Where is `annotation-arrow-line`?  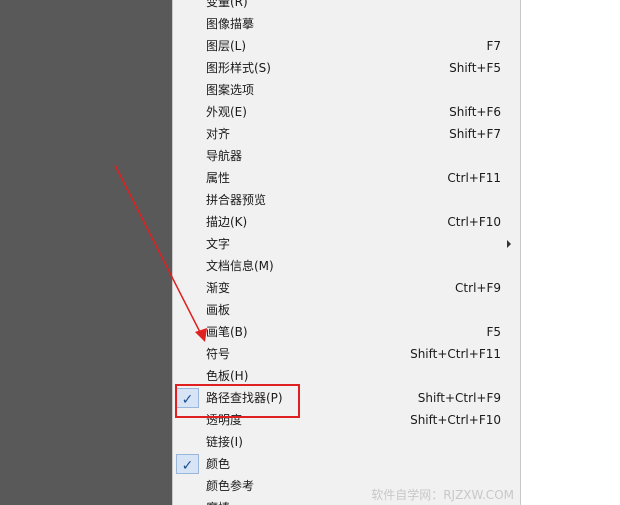
annotation-arrow-line is located at coordinates (159, 251).